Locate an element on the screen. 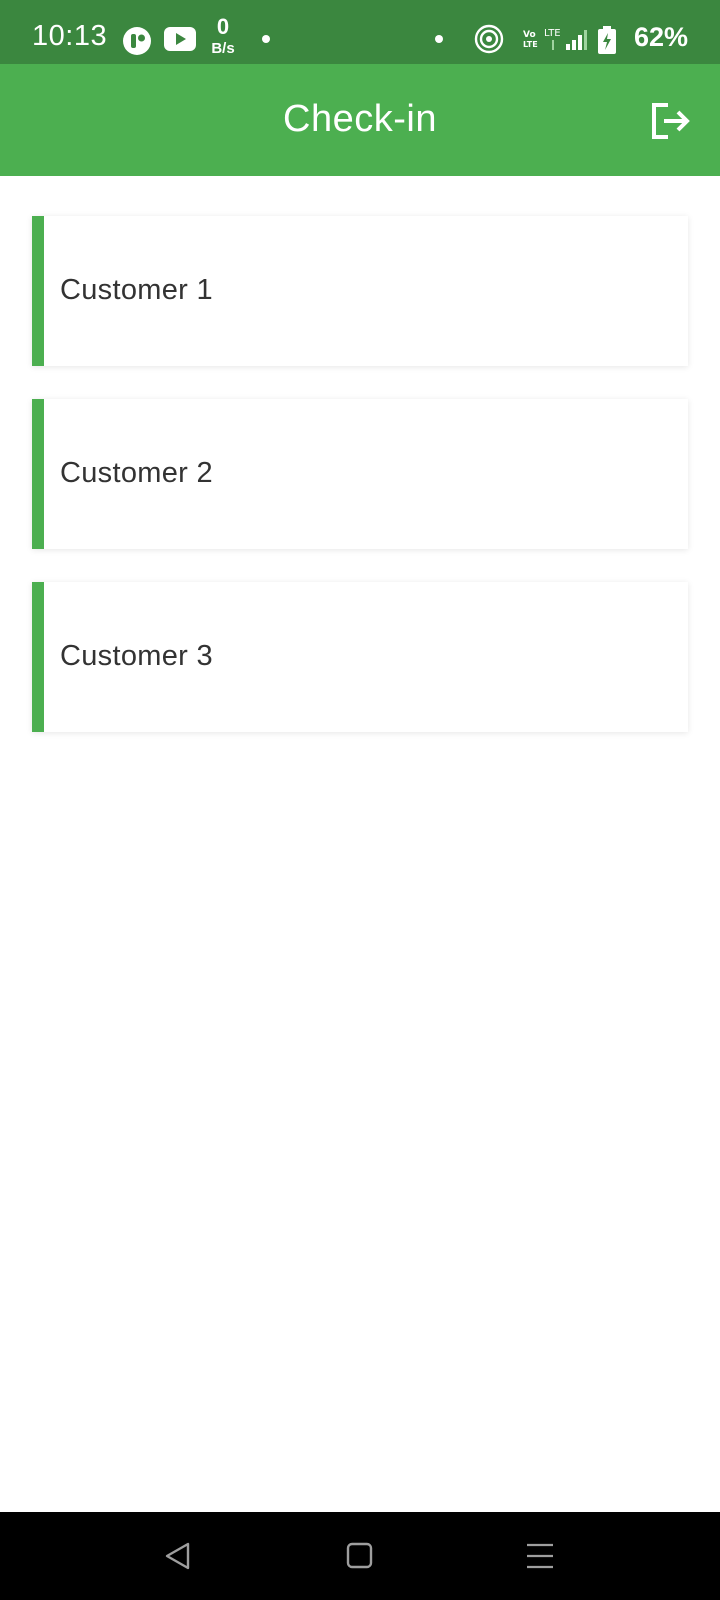  network-speed: 0 B/s is located at coordinates (223, 35).